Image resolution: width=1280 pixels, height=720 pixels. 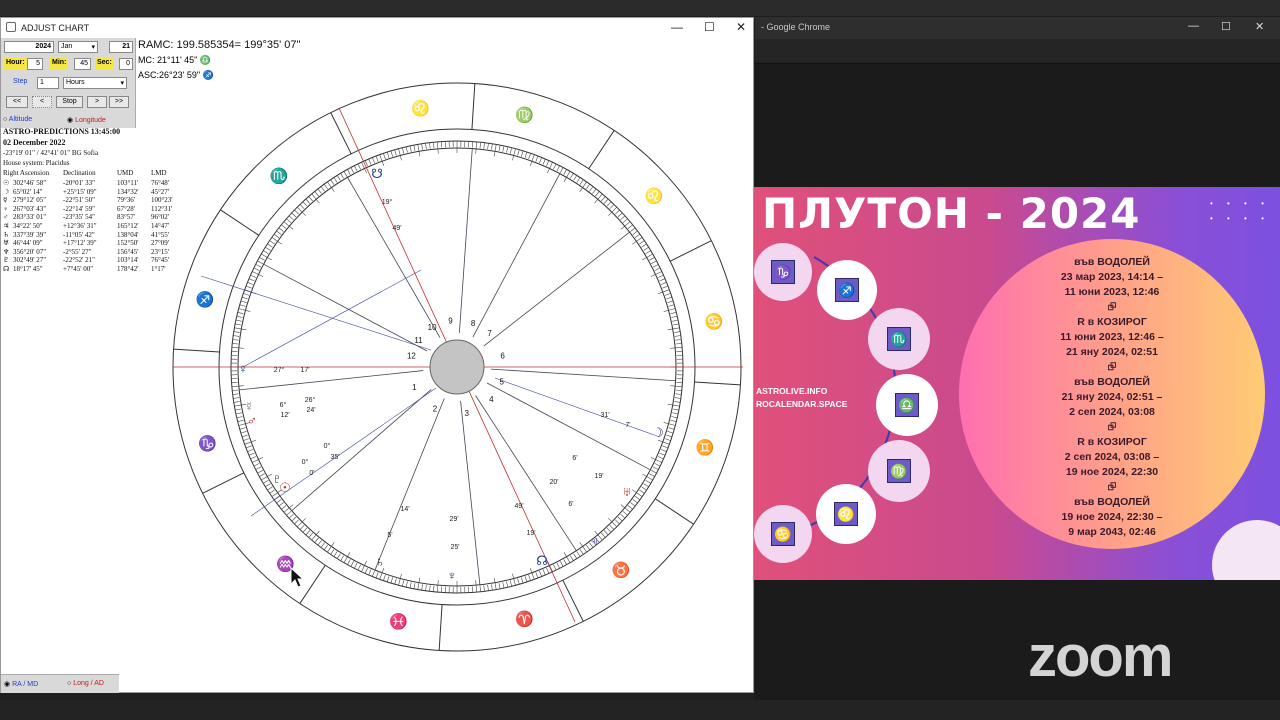 I want to click on zodiac-sign-icon: ♌, so click(x=846, y=514).